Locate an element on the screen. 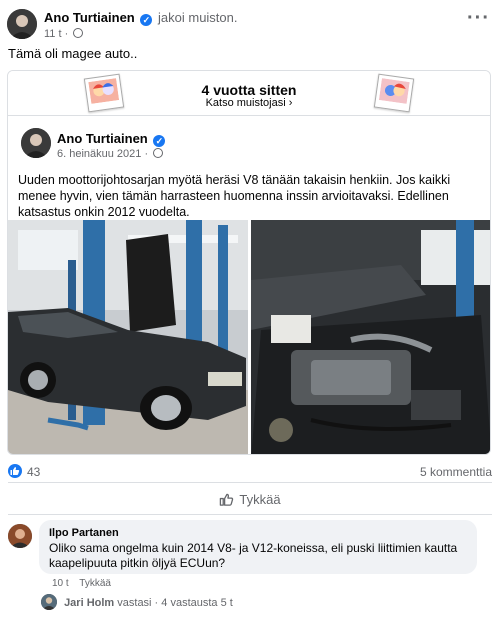  post-header-line: Ano Turtiainen ✓ jakoi muiston. is located at coordinates (141, 18).